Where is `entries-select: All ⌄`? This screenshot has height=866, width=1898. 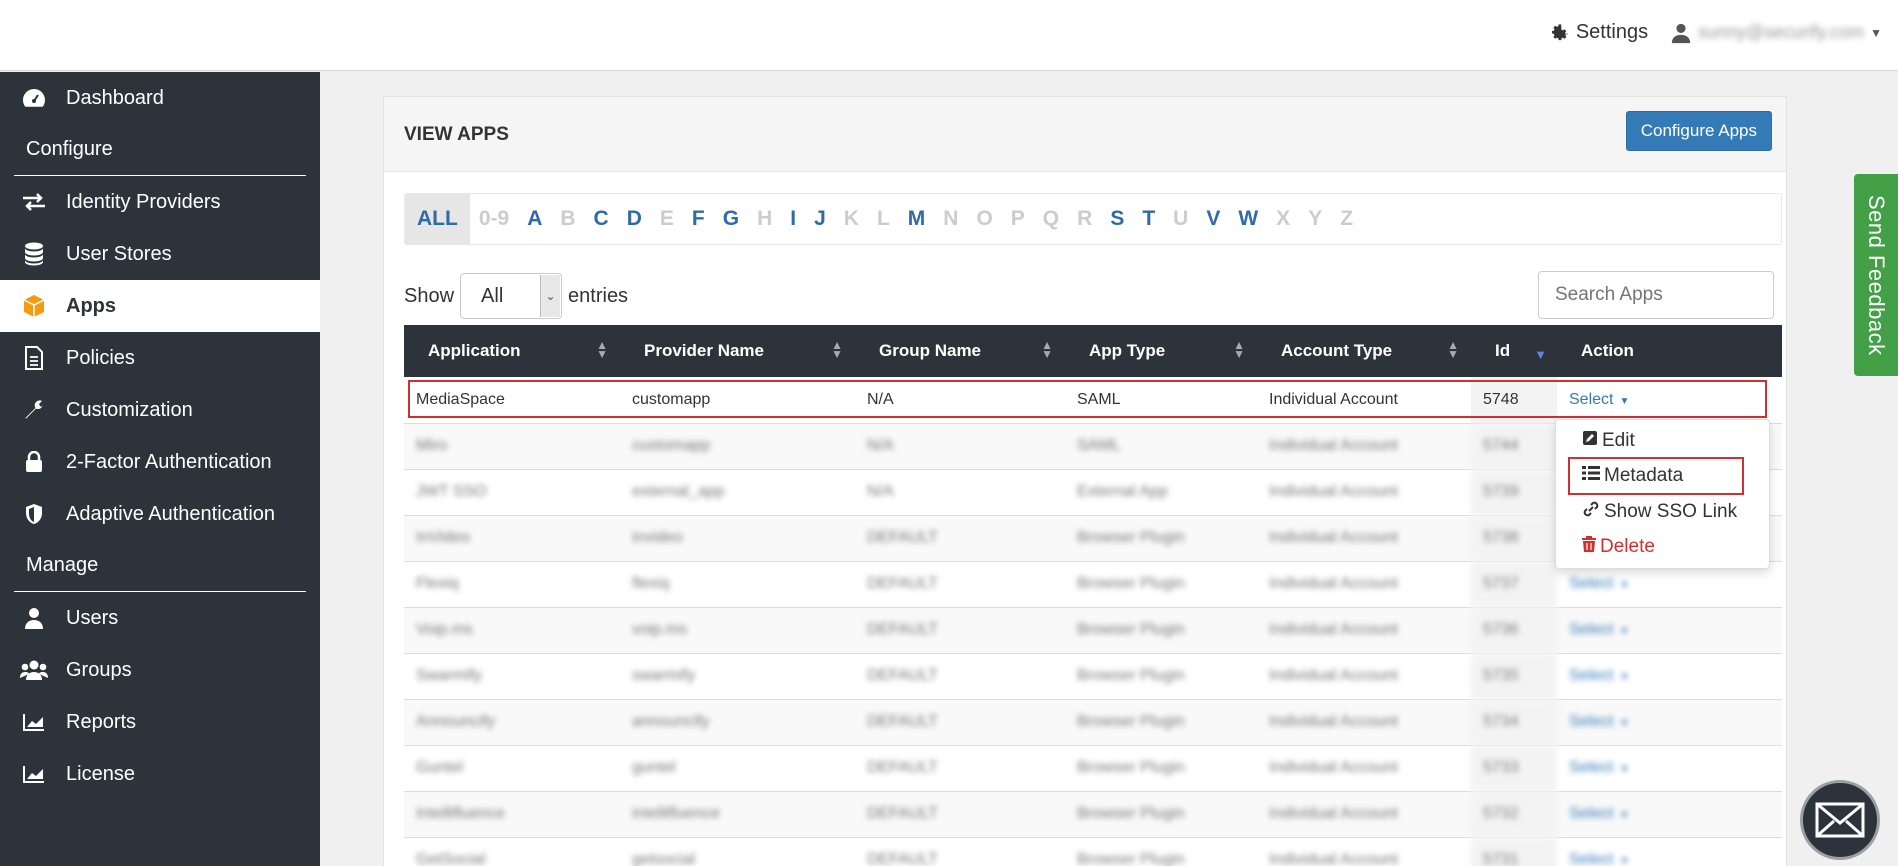
entries-select: All ⌄ is located at coordinates (511, 296).